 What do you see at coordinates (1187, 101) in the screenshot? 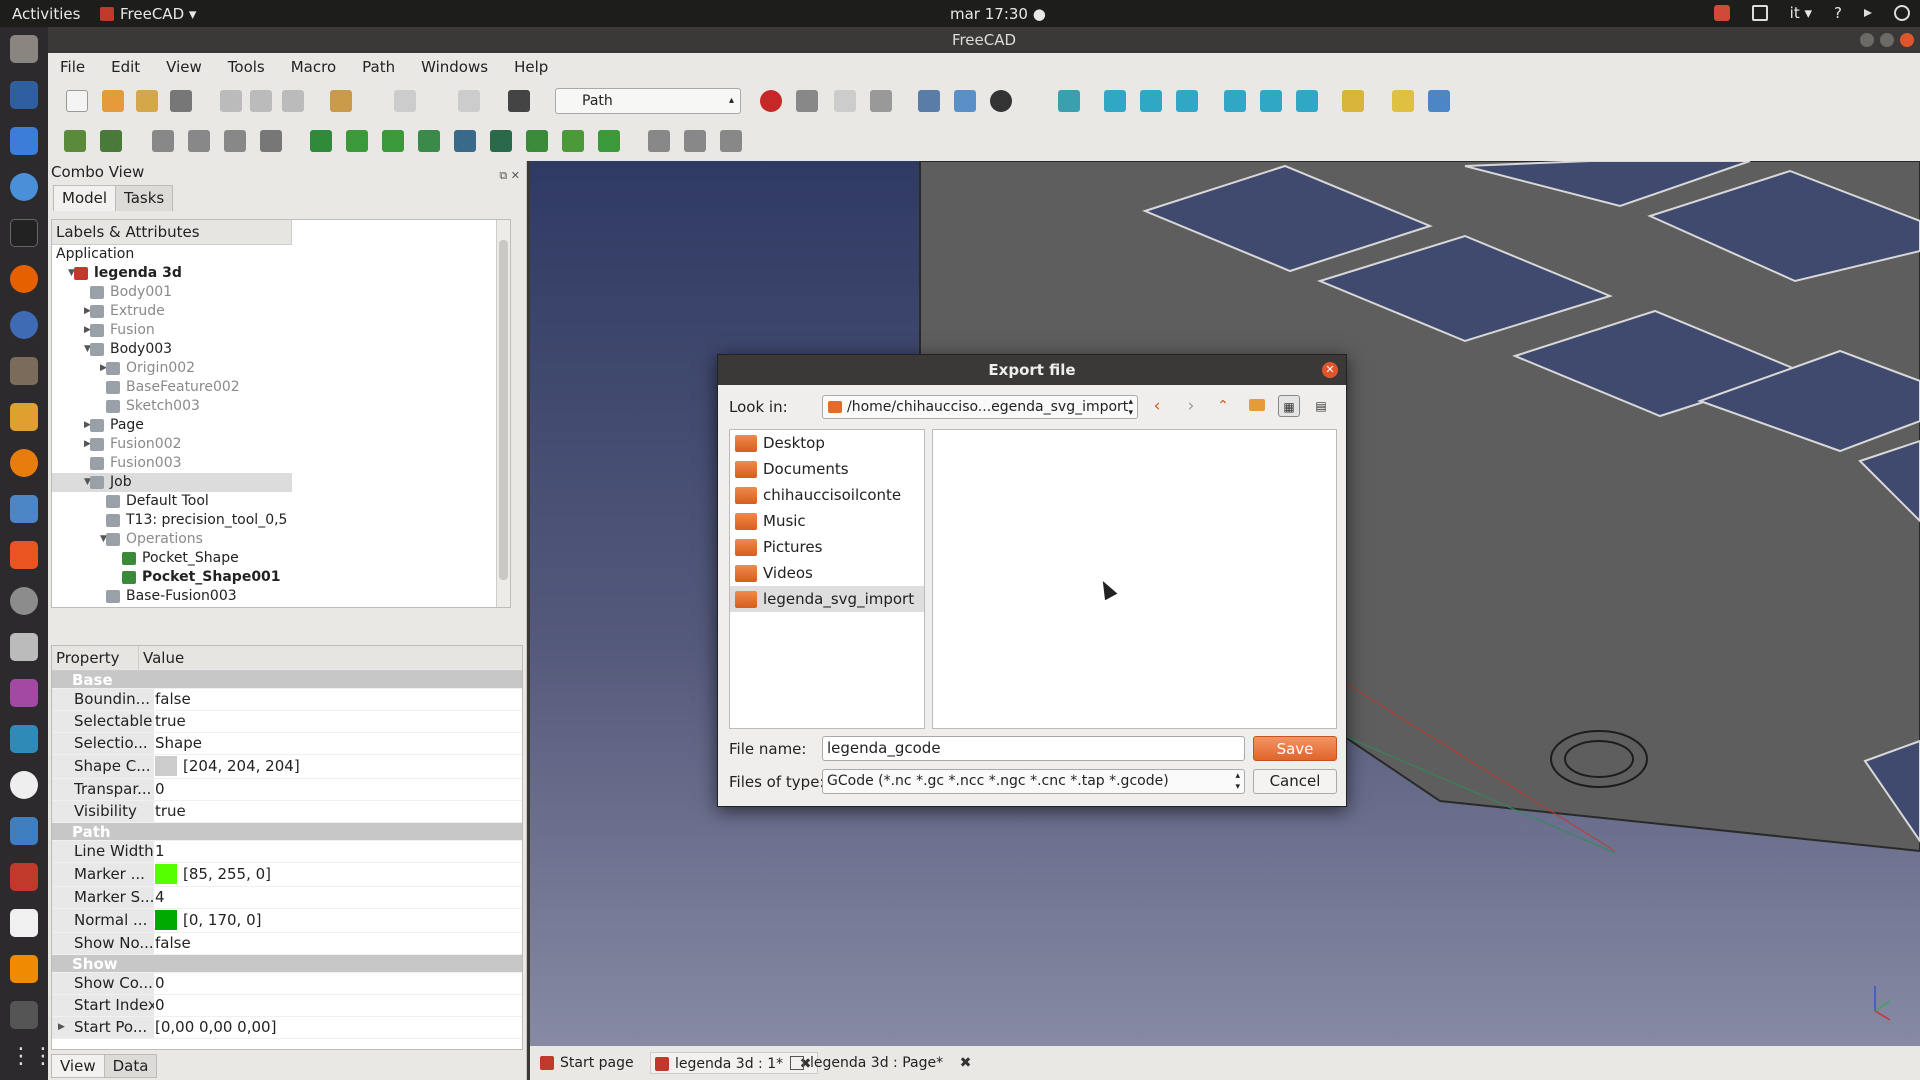
I see `view-right-icon` at bounding box center [1187, 101].